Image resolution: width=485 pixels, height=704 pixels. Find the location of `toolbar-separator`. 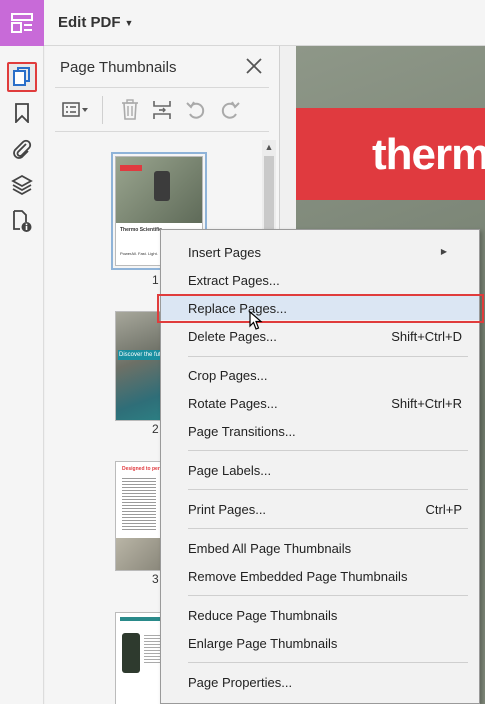

toolbar-separator is located at coordinates (102, 110).